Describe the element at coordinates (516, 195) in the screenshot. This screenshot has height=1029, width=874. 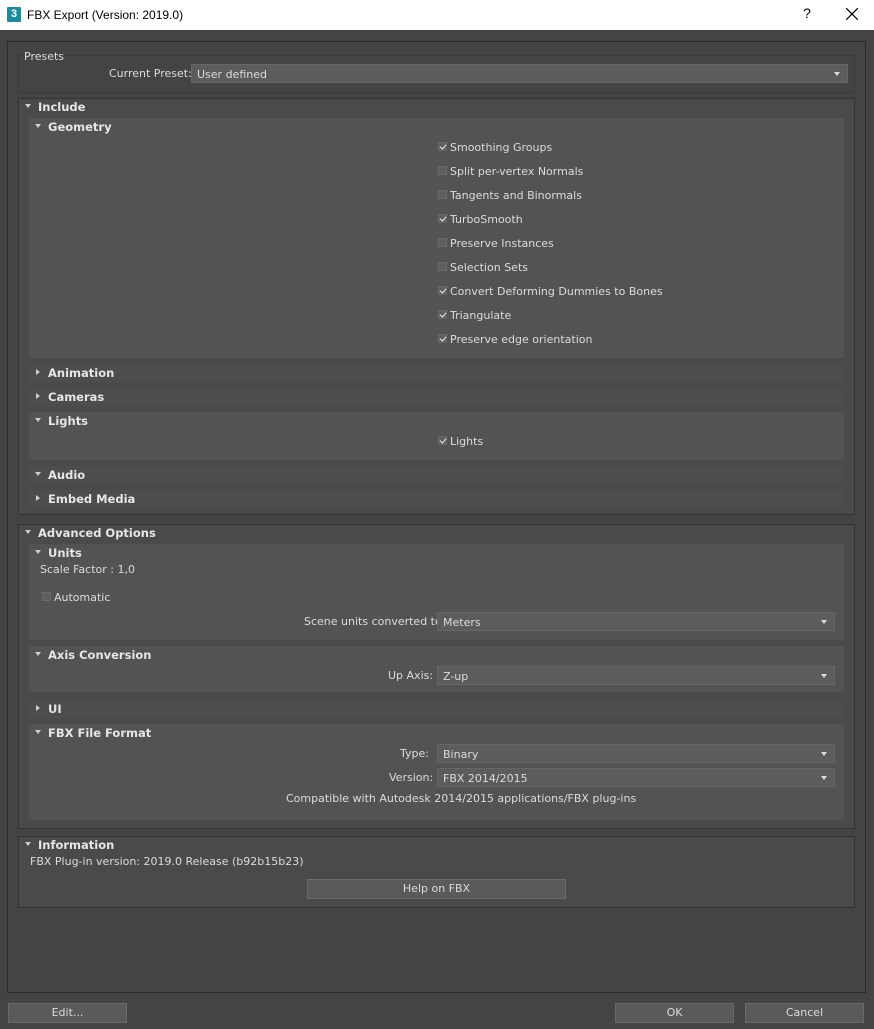
I see `geometry-option-label: Tangents and Binormals` at that location.